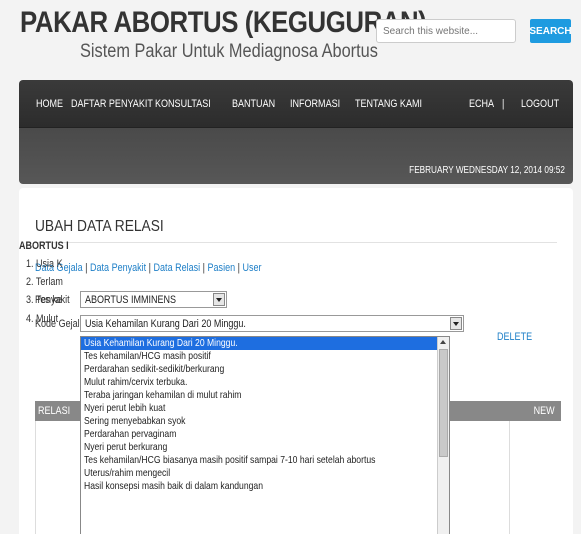 Image resolution: width=581 pixels, height=534 pixels. I want to click on scrollbar-thumb, so click(443, 403).